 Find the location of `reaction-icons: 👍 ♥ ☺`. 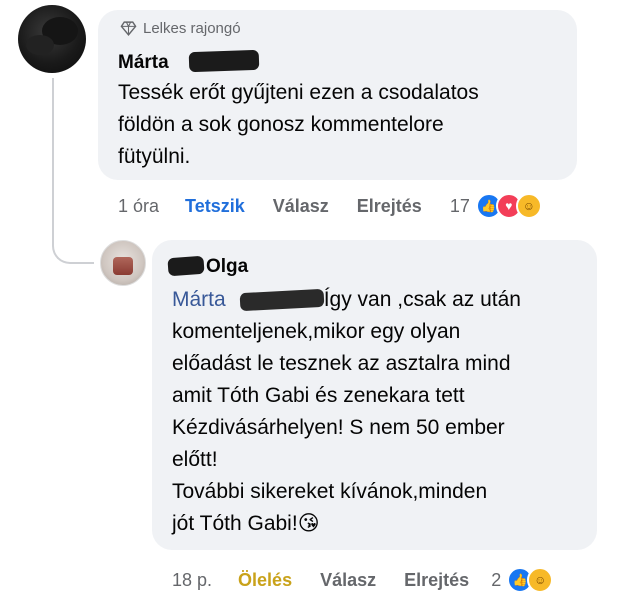

reaction-icons: 👍 ♥ ☺ is located at coordinates (508, 206).